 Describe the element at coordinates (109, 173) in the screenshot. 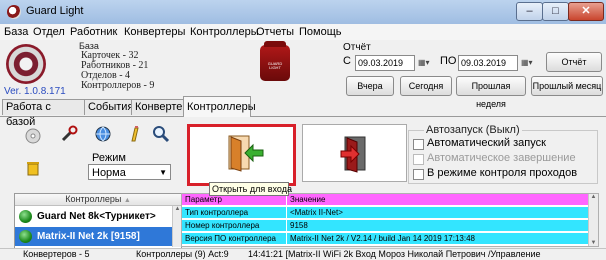

I see `mode-select-value: Норма` at that location.